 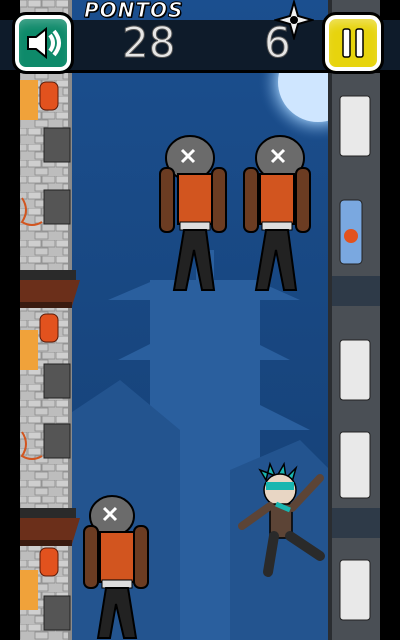 What do you see at coordinates (294, 20) in the screenshot?
I see `shuriken-icon` at bounding box center [294, 20].